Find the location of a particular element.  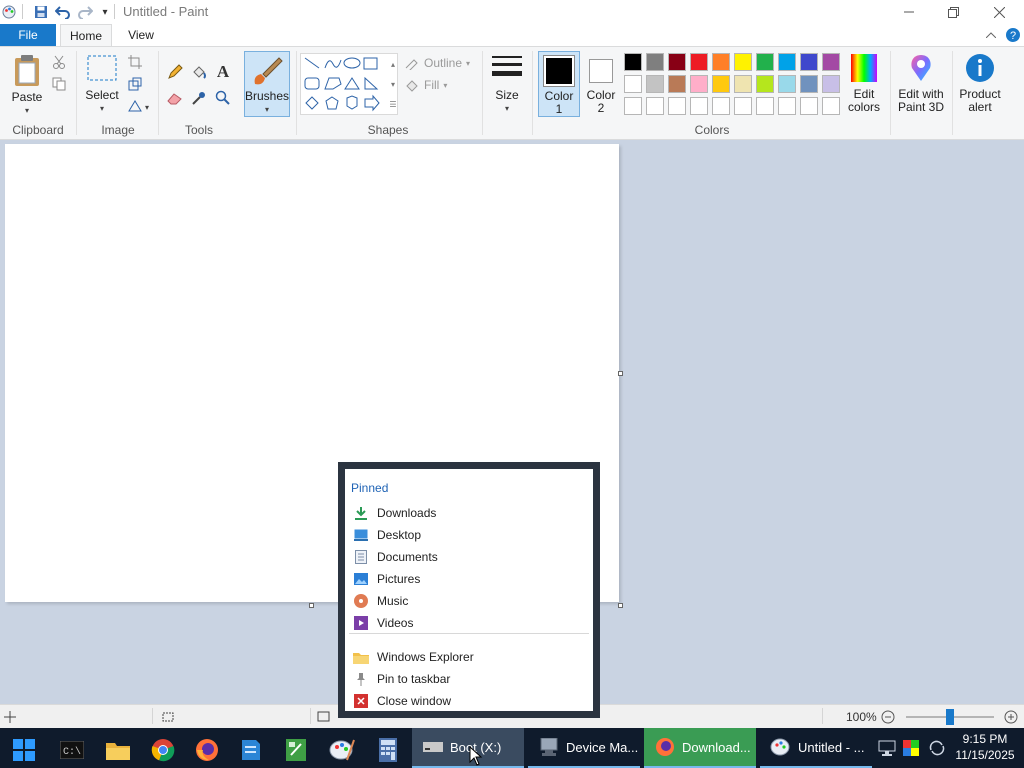

eraser-icon is located at coordinates (175, 98).